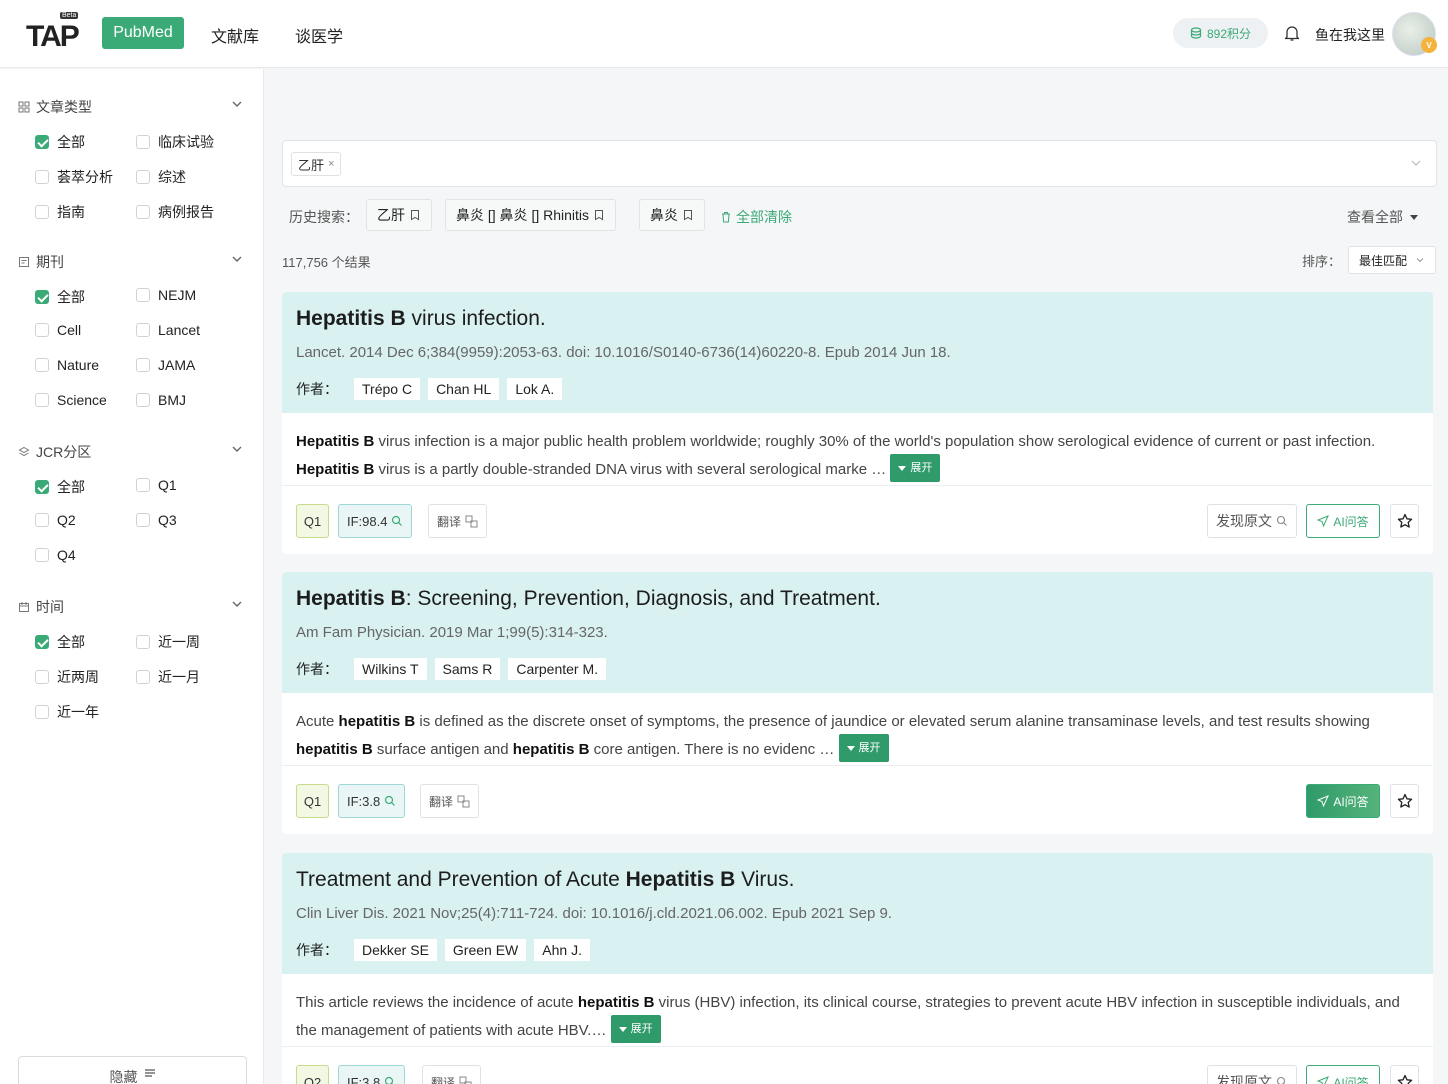 Image resolution: width=1448 pixels, height=1084 pixels. I want to click on checkbox-clinical-trial: 临床试验, so click(175, 142).